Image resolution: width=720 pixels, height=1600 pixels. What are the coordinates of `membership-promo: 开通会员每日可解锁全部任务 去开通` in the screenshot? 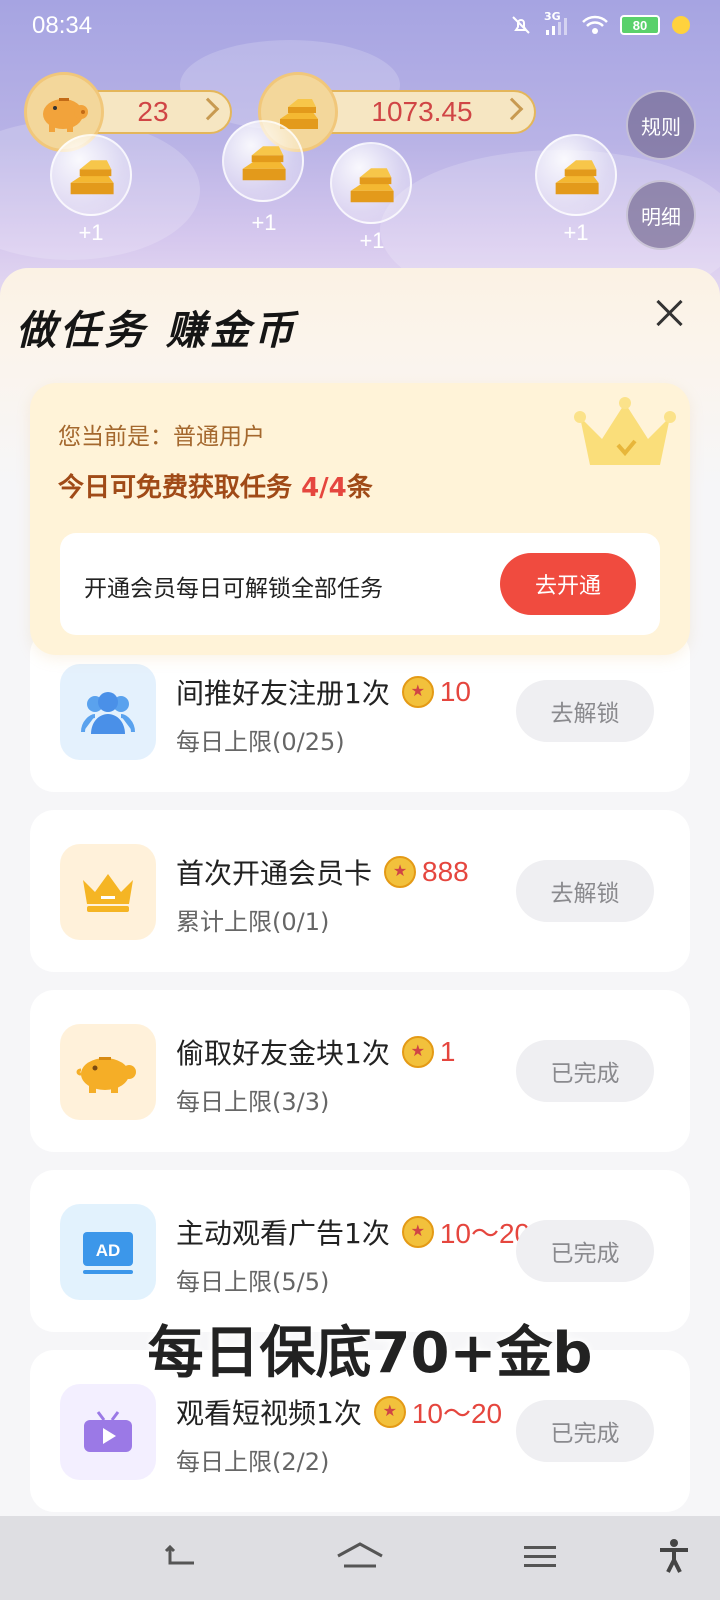 It's located at (360, 584).